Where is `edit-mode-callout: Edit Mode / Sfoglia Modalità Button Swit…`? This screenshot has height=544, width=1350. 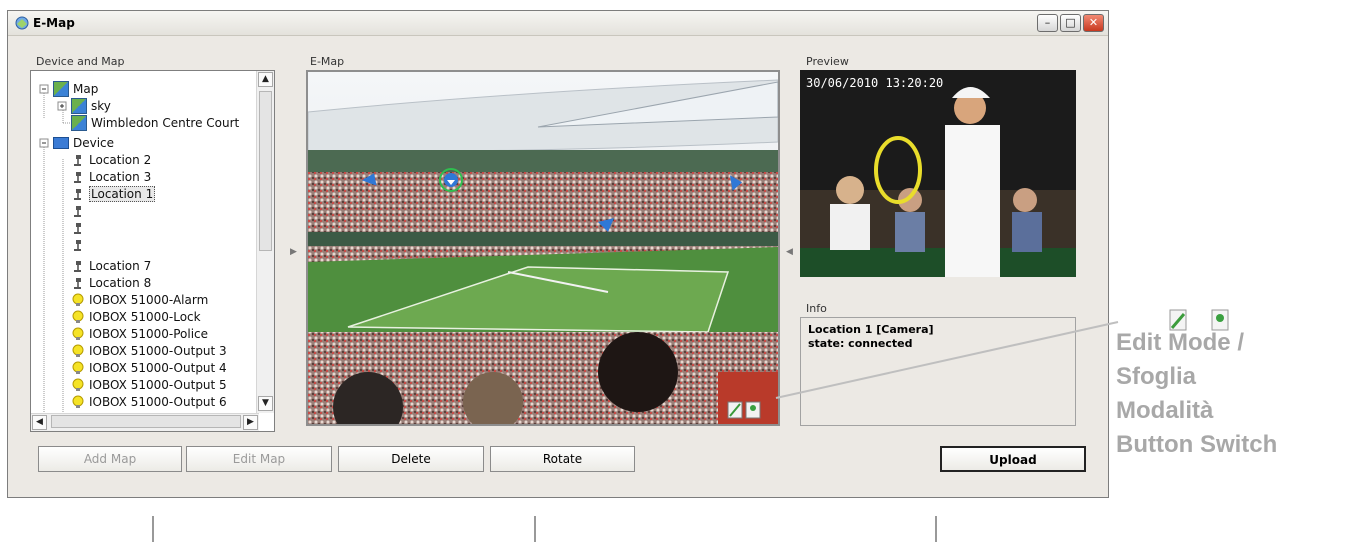 edit-mode-callout: Edit Mode / Sfoglia Modalità Button Swit… is located at coordinates (1196, 394).